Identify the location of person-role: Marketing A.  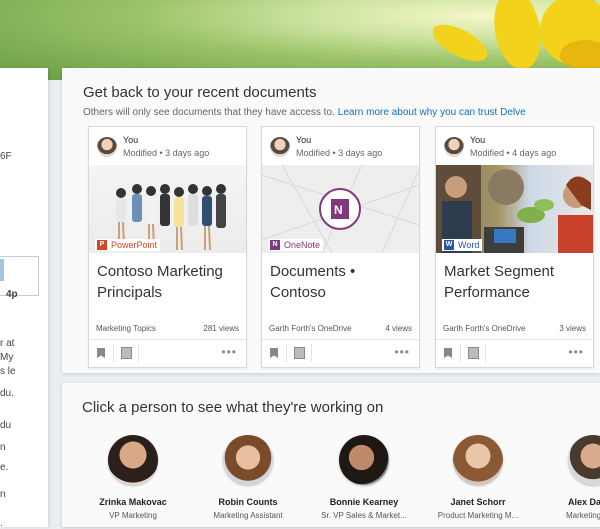
(583, 515).